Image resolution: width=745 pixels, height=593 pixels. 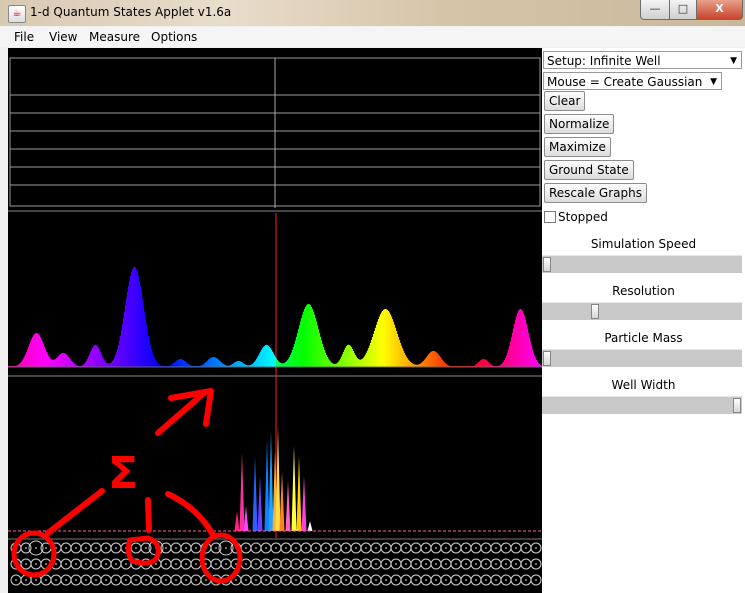 What do you see at coordinates (565, 101) in the screenshot?
I see `clear-button: Clear` at bounding box center [565, 101].